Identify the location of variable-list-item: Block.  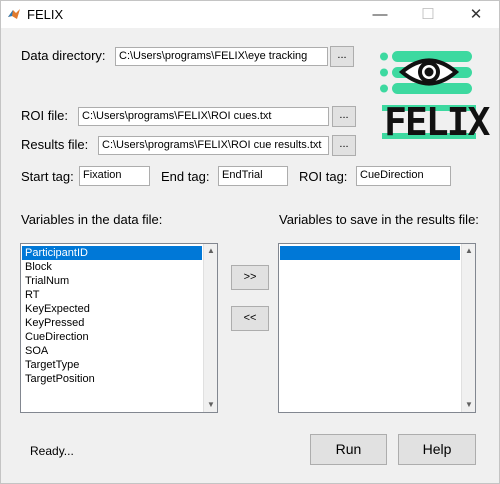
(112, 267).